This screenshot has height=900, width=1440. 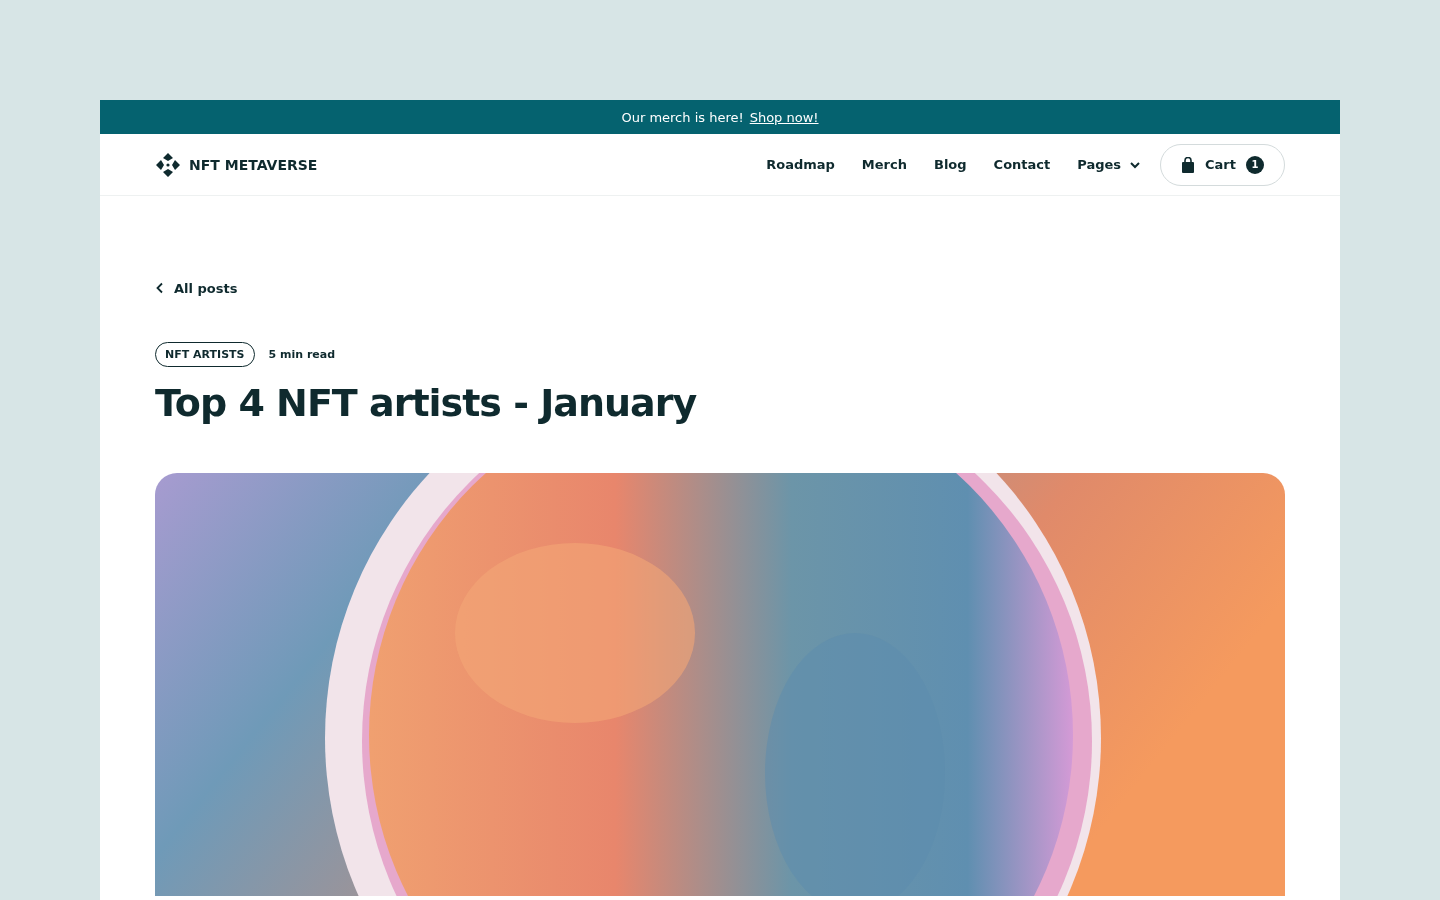 What do you see at coordinates (682, 117) in the screenshot?
I see `announcement-text: Our merch is here!` at bounding box center [682, 117].